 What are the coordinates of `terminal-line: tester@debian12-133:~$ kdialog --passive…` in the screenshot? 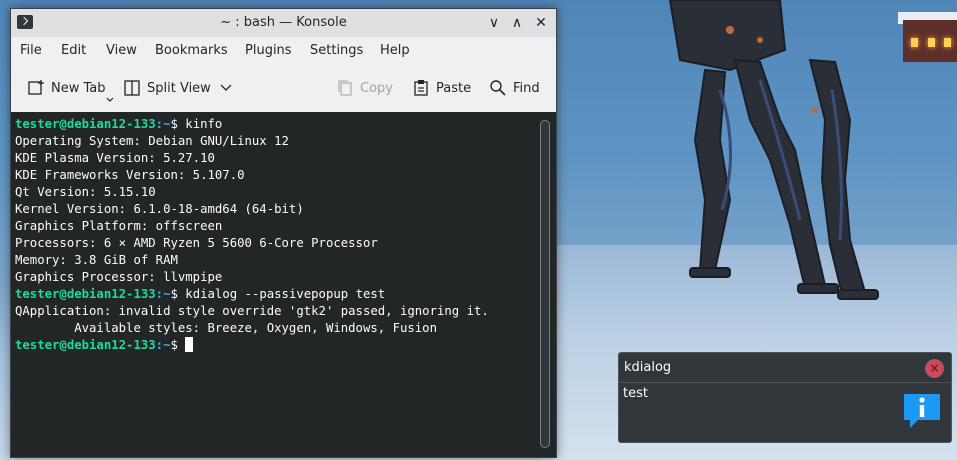 It's located at (252, 294).